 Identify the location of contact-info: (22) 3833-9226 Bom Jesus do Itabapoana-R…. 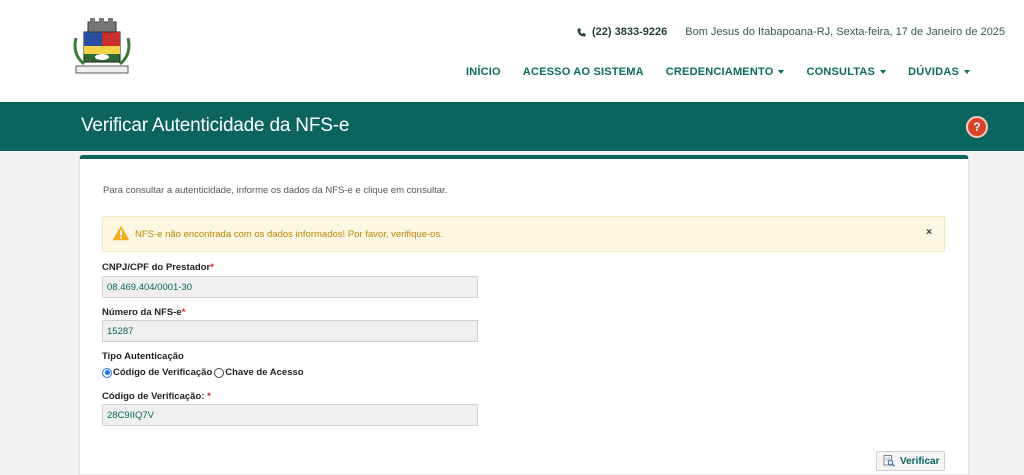
(791, 32).